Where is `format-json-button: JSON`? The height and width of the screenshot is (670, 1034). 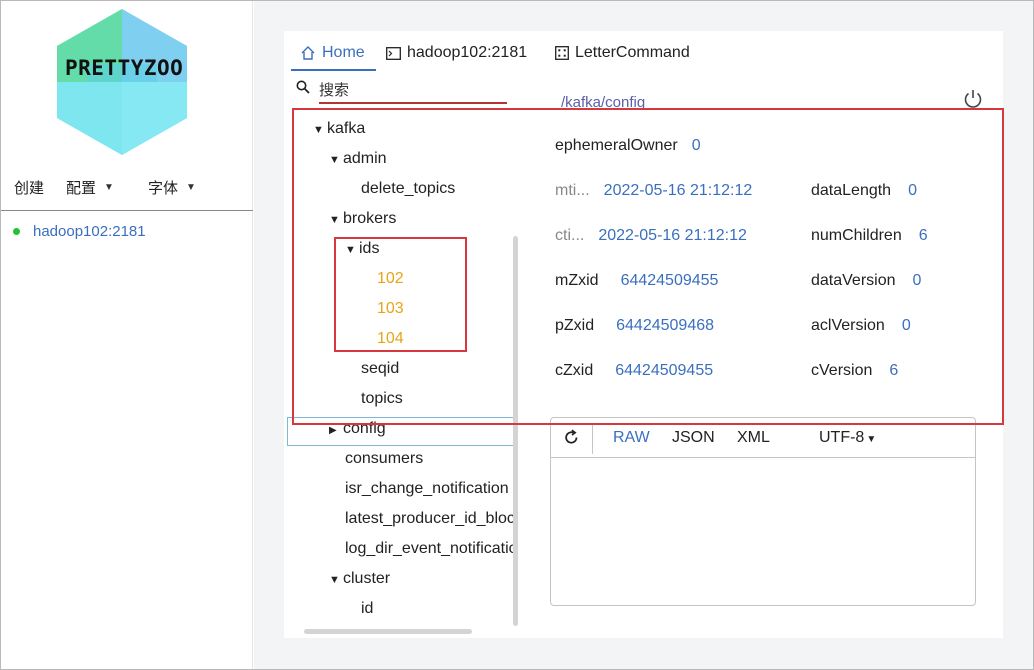 format-json-button: JSON is located at coordinates (693, 438).